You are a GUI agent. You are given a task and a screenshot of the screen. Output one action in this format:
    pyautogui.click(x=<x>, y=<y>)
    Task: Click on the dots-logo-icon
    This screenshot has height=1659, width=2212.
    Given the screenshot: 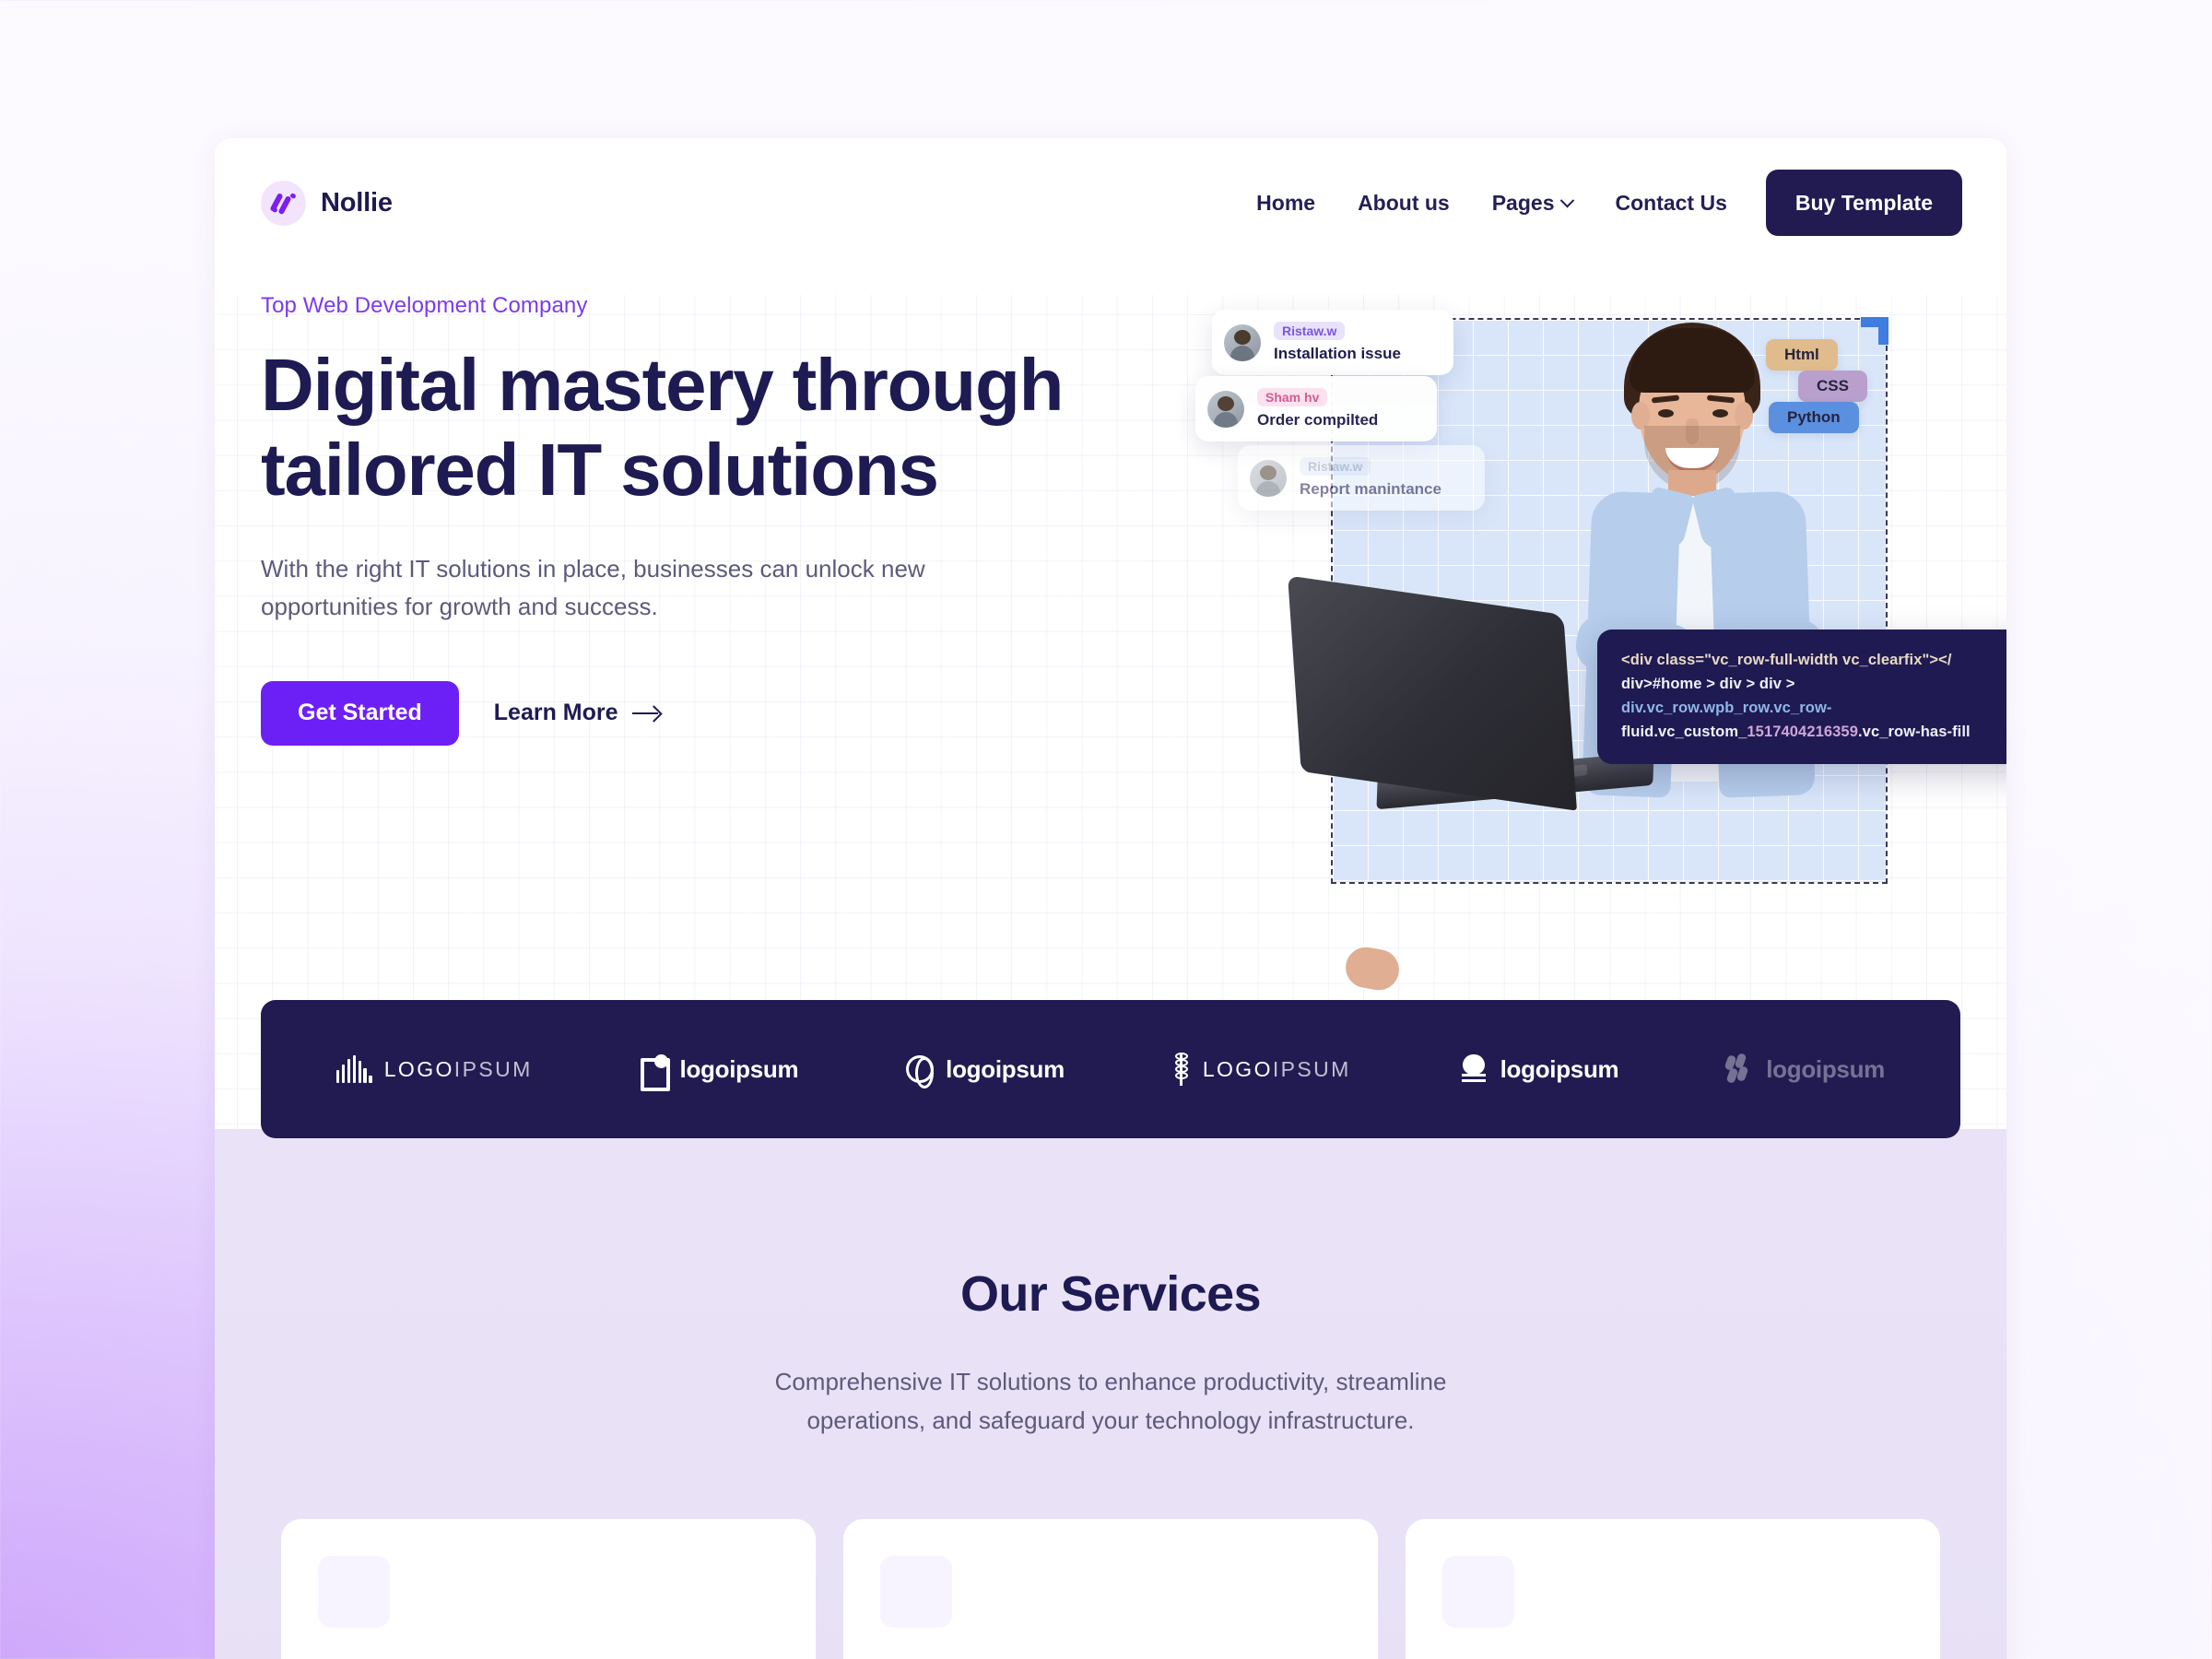 What is the action you would take?
    pyautogui.click(x=1739, y=1068)
    